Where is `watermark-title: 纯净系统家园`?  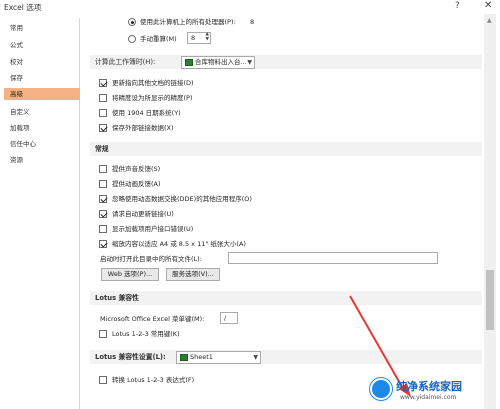 watermark-title: 纯净系统家园 is located at coordinates (429, 386).